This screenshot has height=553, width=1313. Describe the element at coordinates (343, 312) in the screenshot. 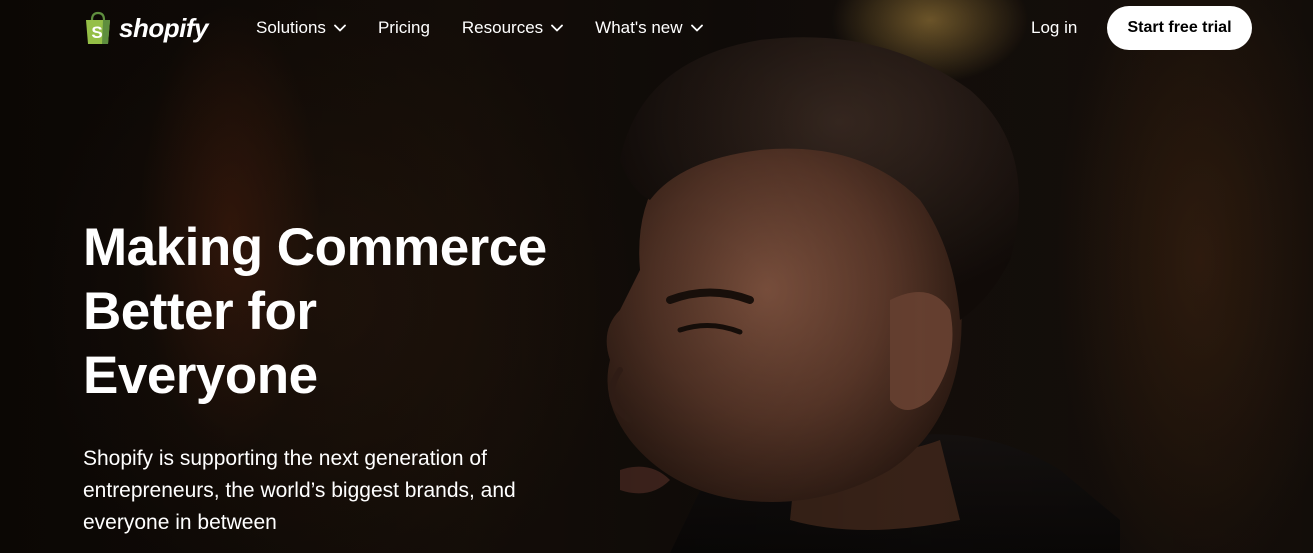

I see `hero-title: Making Commerce Better for Everyone` at that location.